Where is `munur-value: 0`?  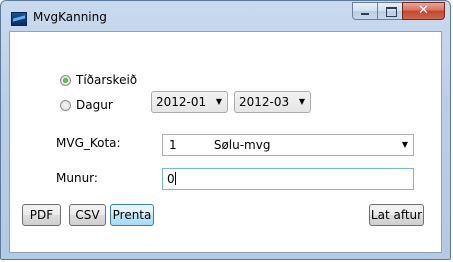 munur-value: 0 is located at coordinates (171, 179).